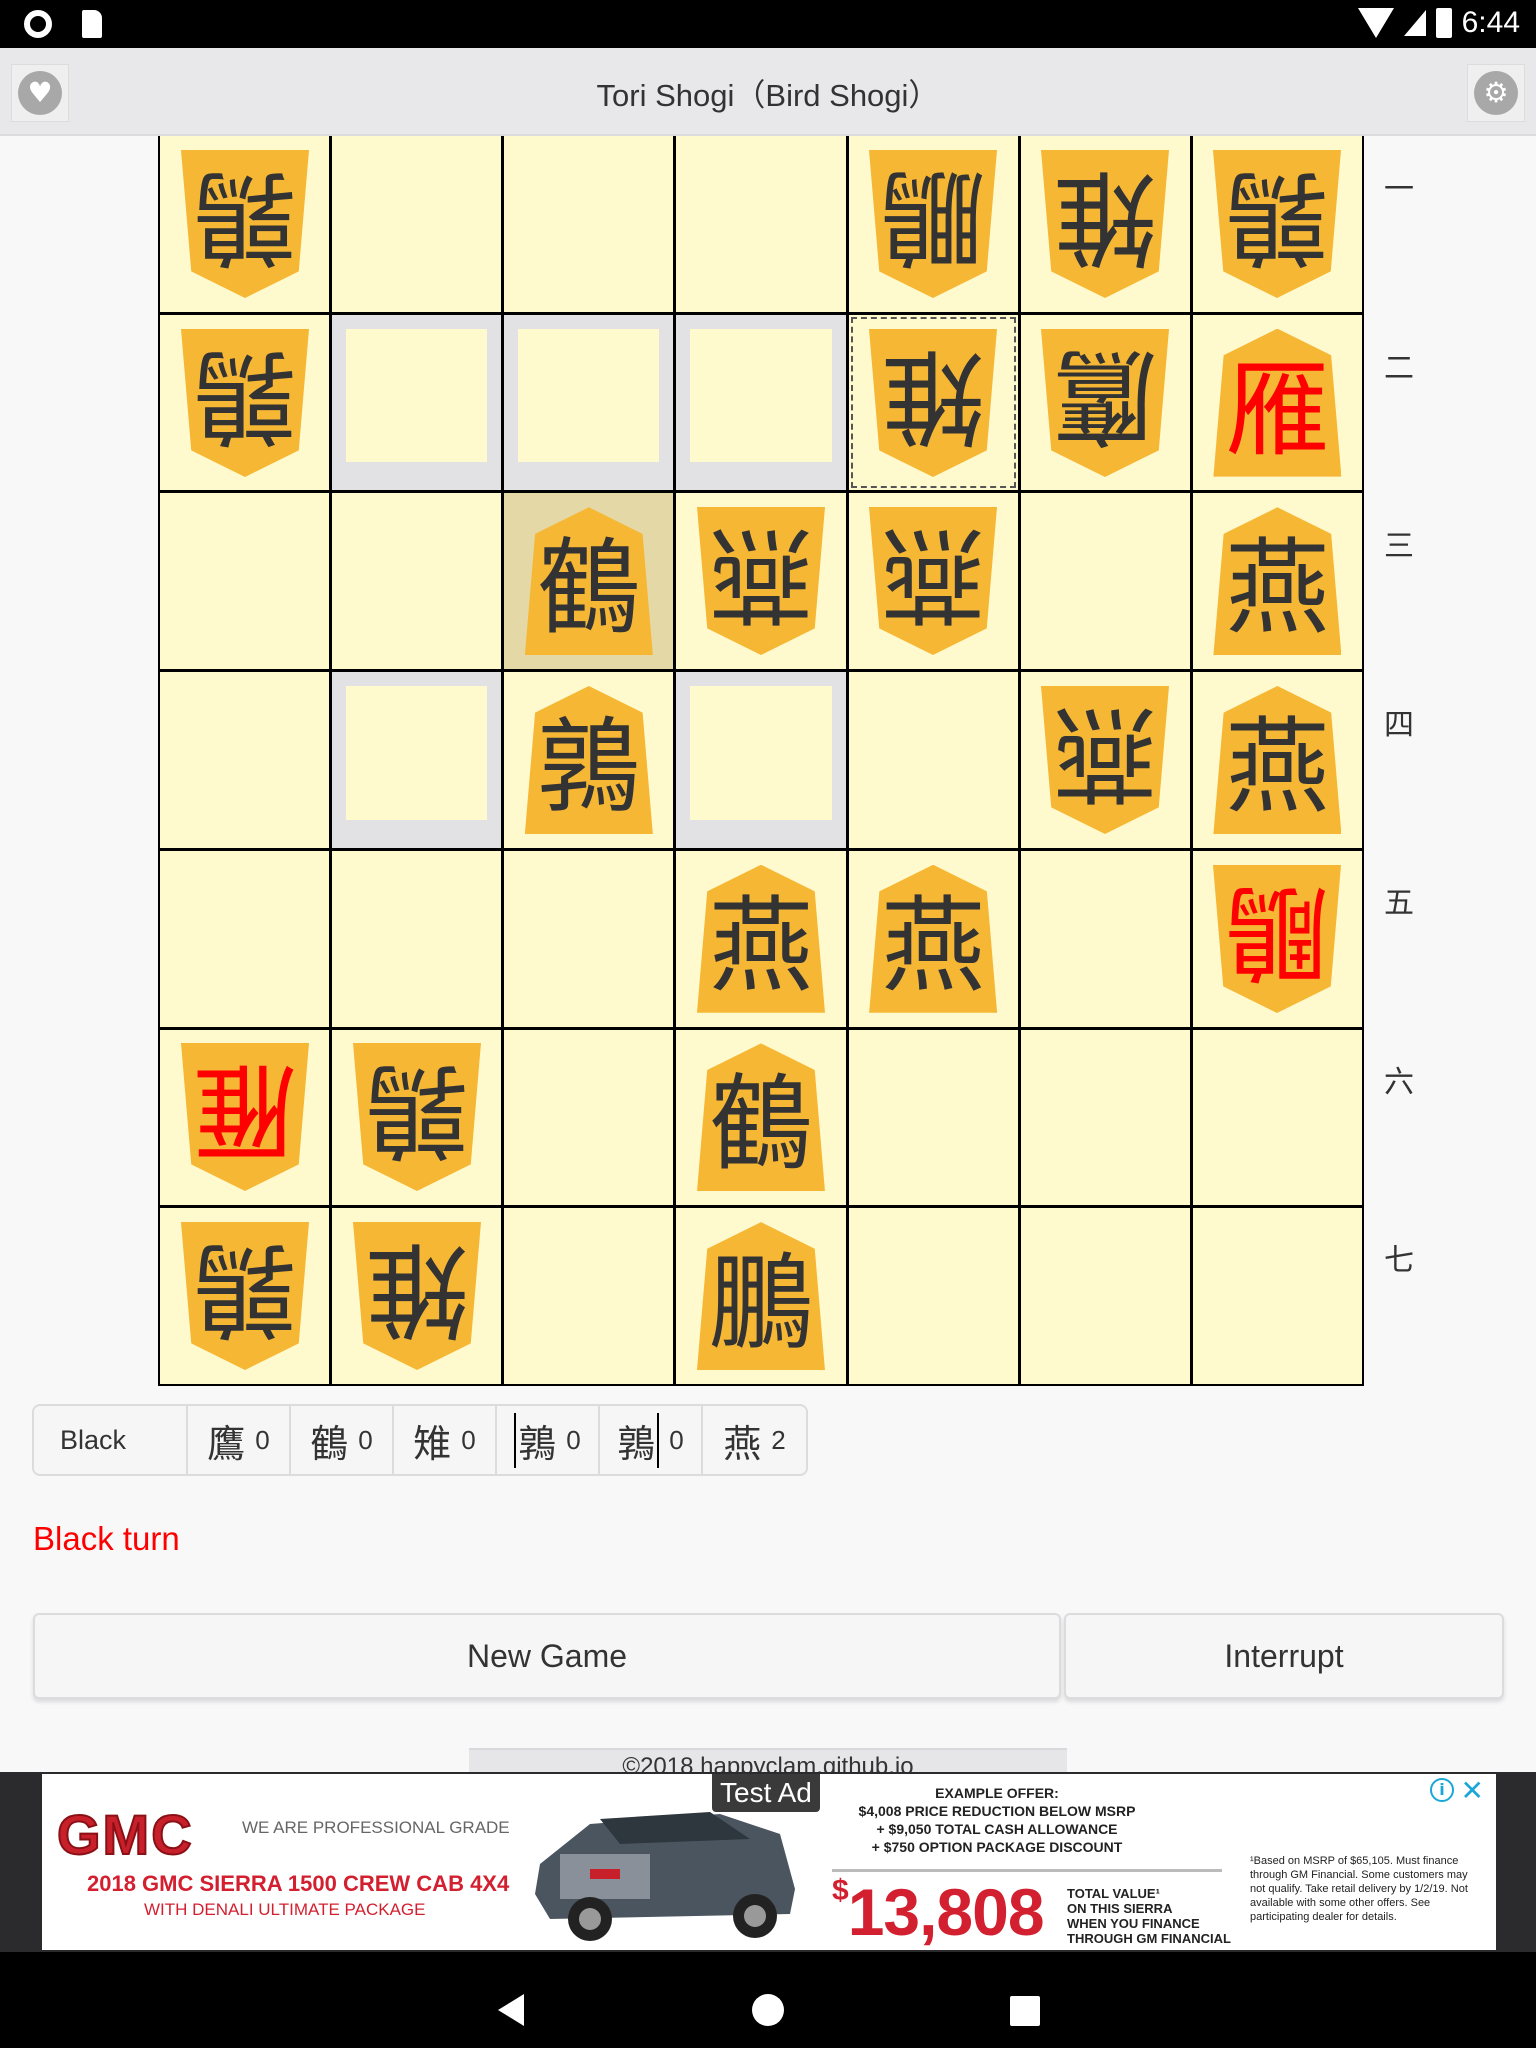 This screenshot has height=2048, width=1536. What do you see at coordinates (1472, 1790) in the screenshot?
I see `close-icon: ✕` at bounding box center [1472, 1790].